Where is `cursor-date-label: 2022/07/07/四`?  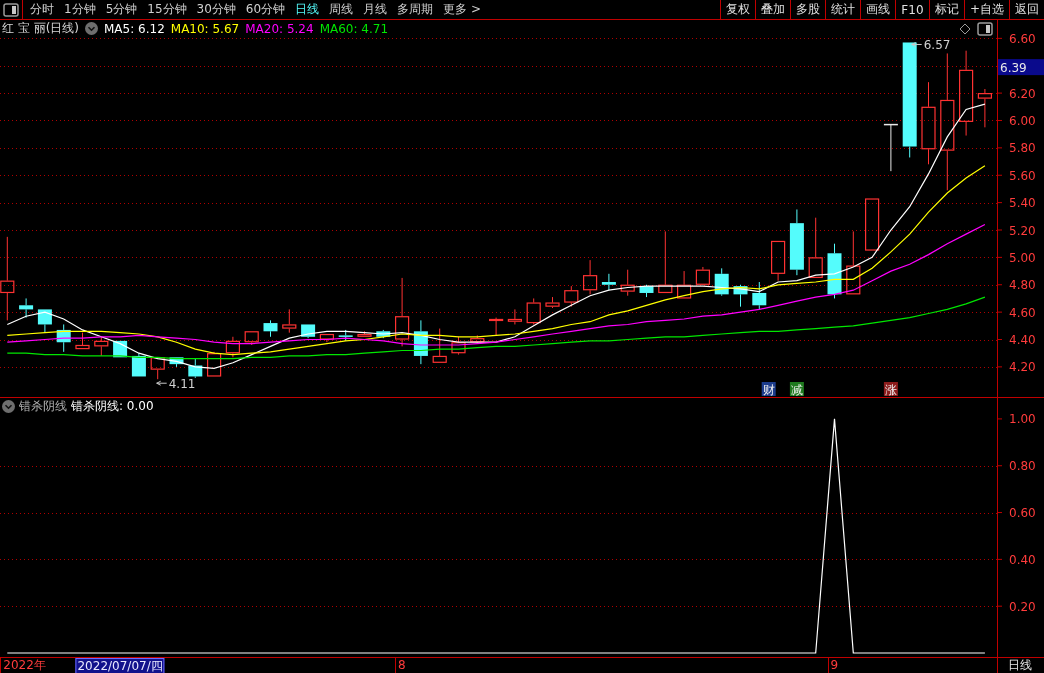 cursor-date-label: 2022/07/07/四 is located at coordinates (120, 665).